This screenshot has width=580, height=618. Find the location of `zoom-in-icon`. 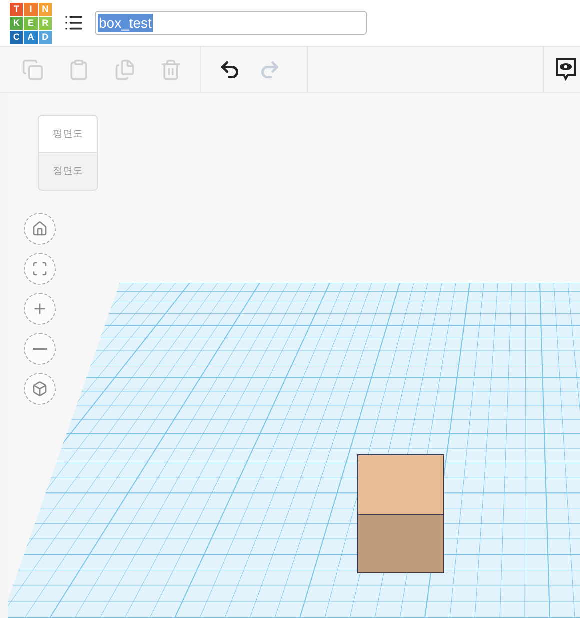

zoom-in-icon is located at coordinates (40, 309).